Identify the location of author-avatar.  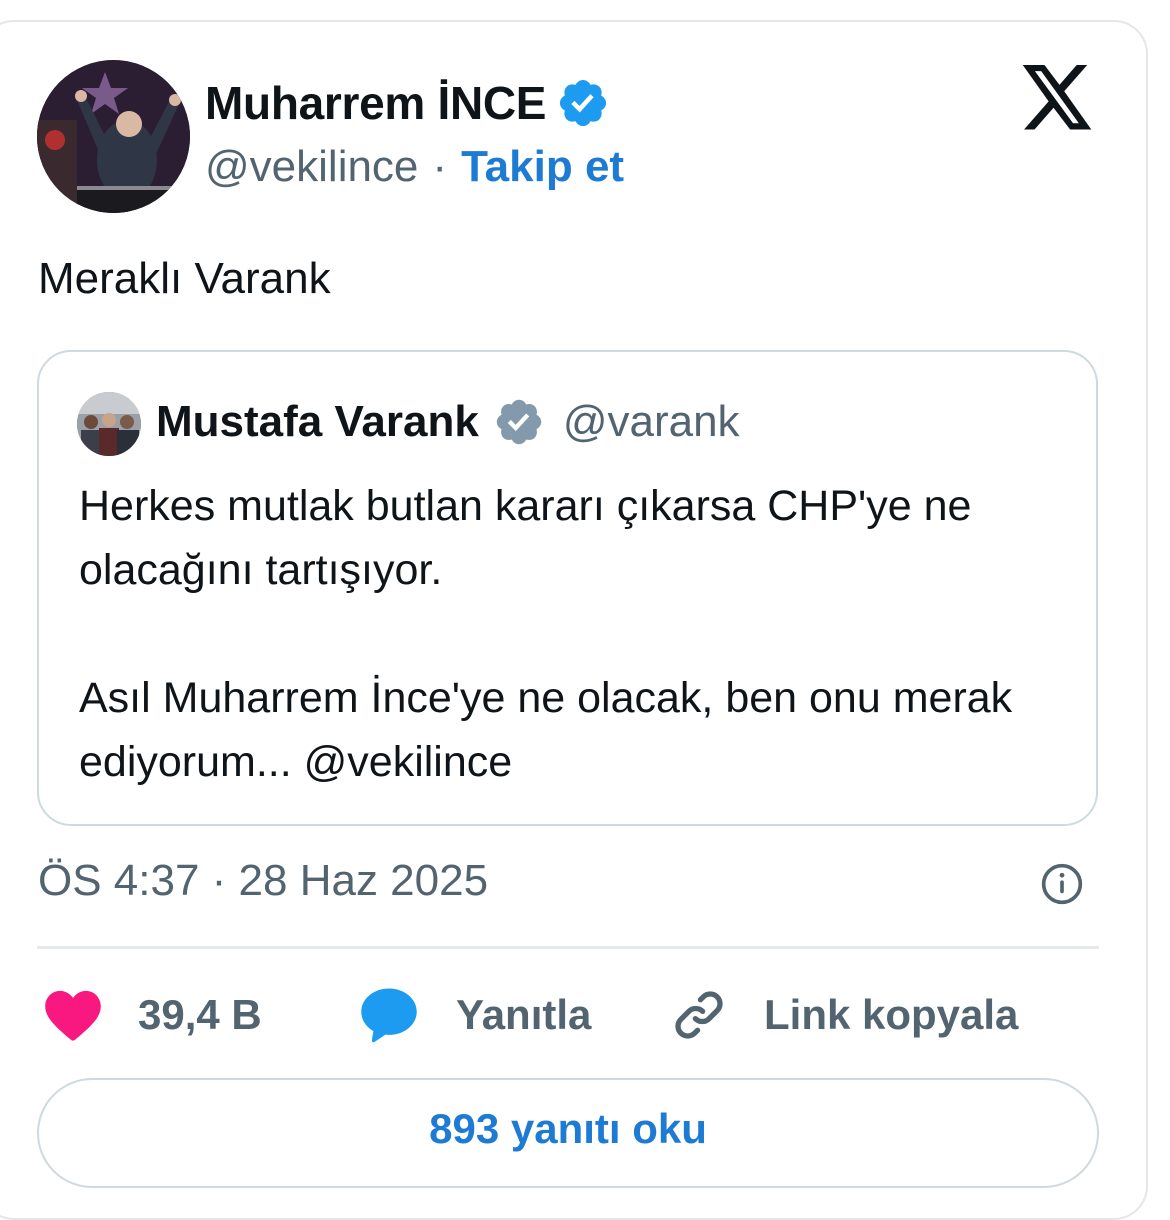
(113, 136).